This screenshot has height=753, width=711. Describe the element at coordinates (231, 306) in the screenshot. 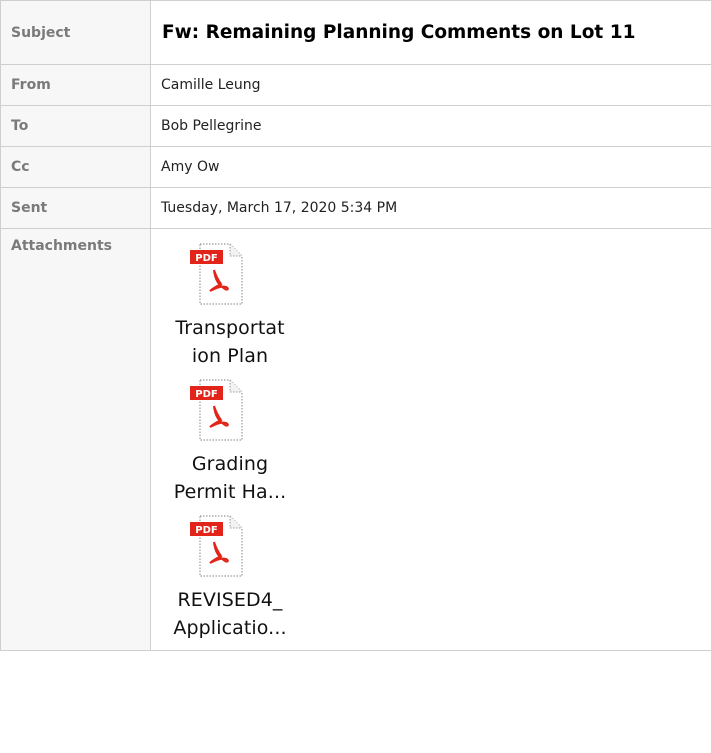

I see `attachment-item: PDF Transportat ion Plan` at that location.